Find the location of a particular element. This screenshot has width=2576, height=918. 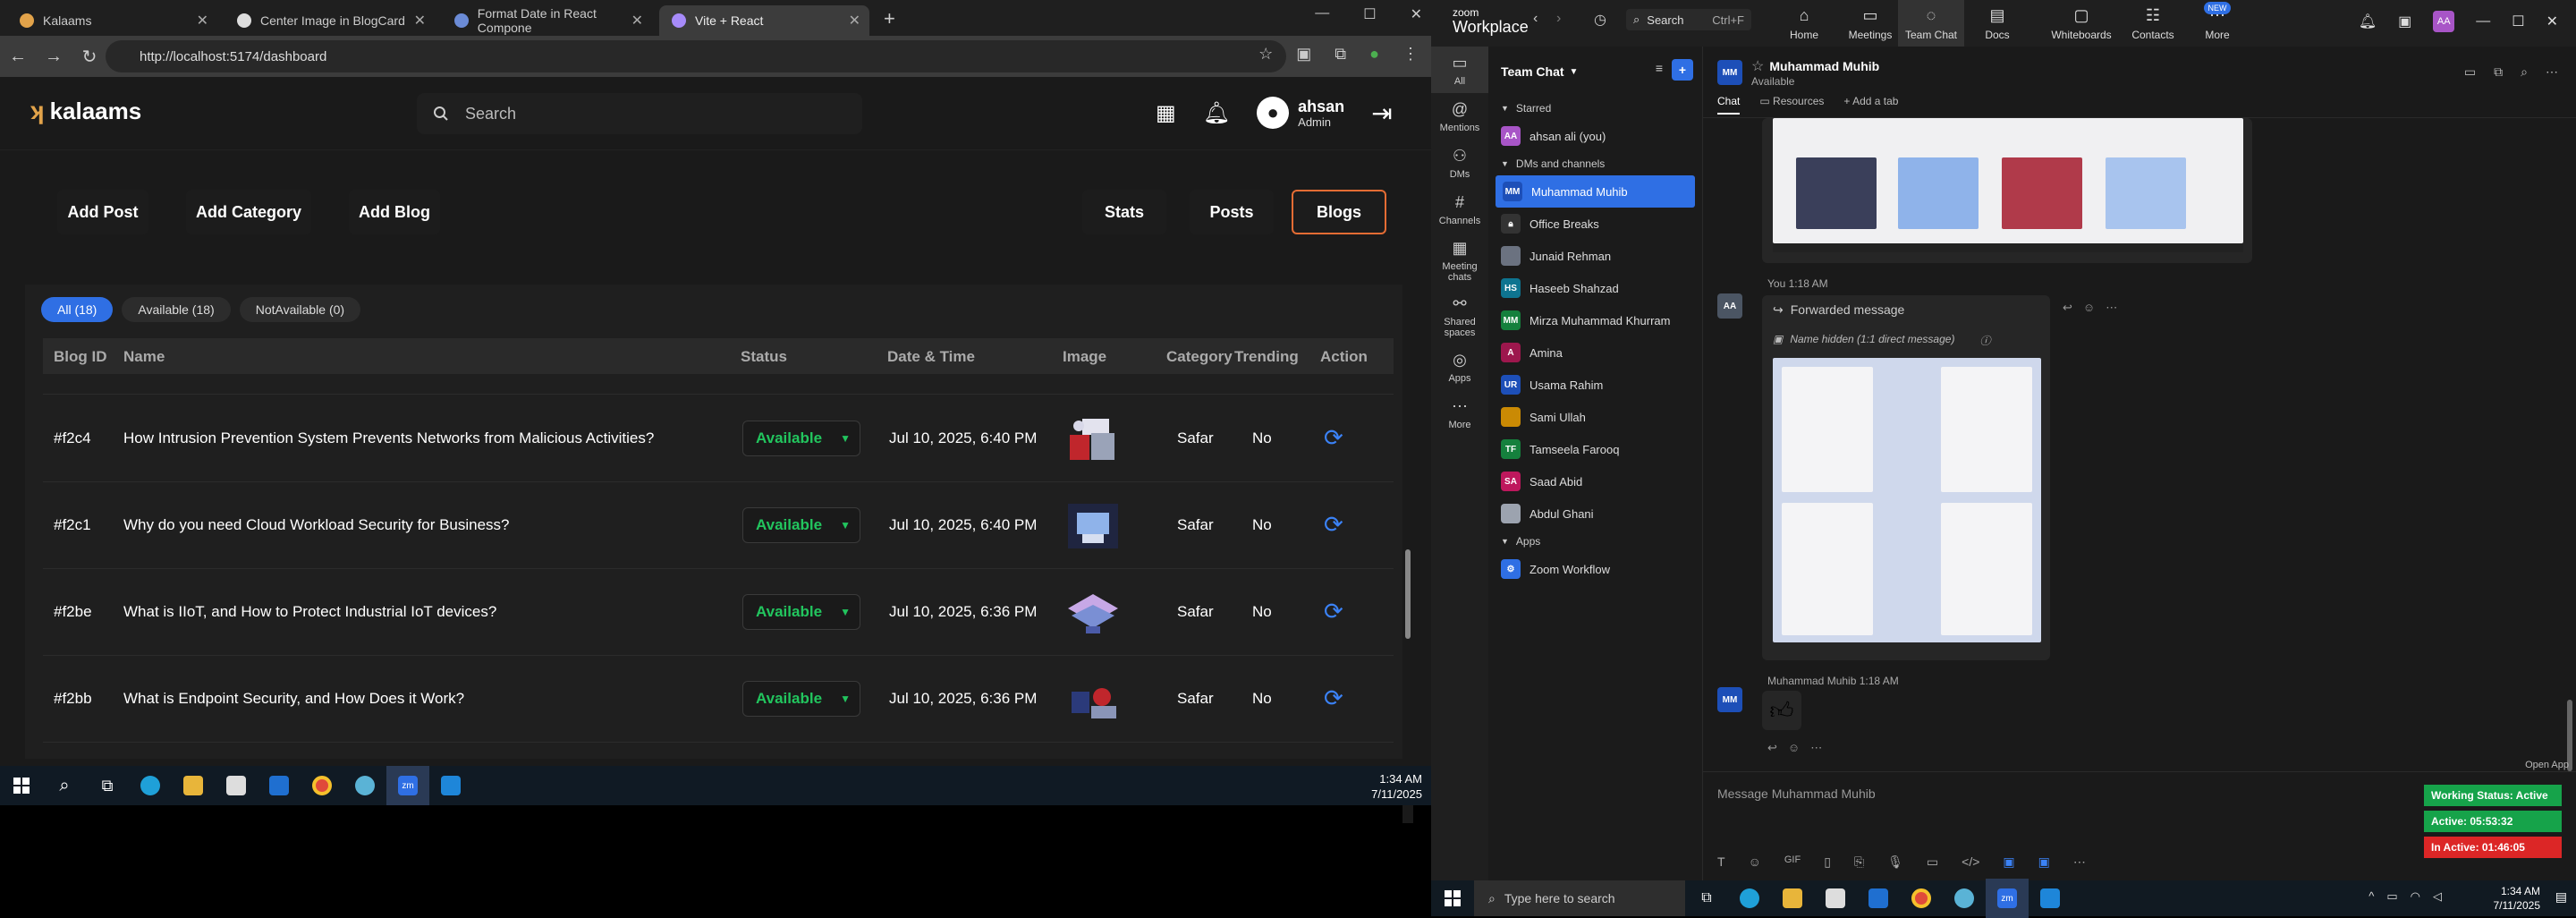

filter-all: All (18) is located at coordinates (77, 309).